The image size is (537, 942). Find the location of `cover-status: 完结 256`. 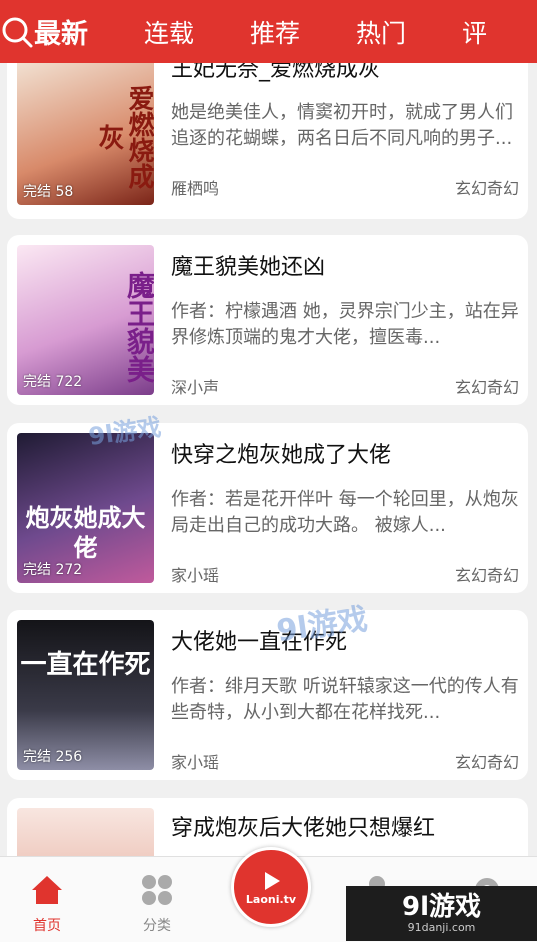

cover-status: 完结 256 is located at coordinates (53, 757).